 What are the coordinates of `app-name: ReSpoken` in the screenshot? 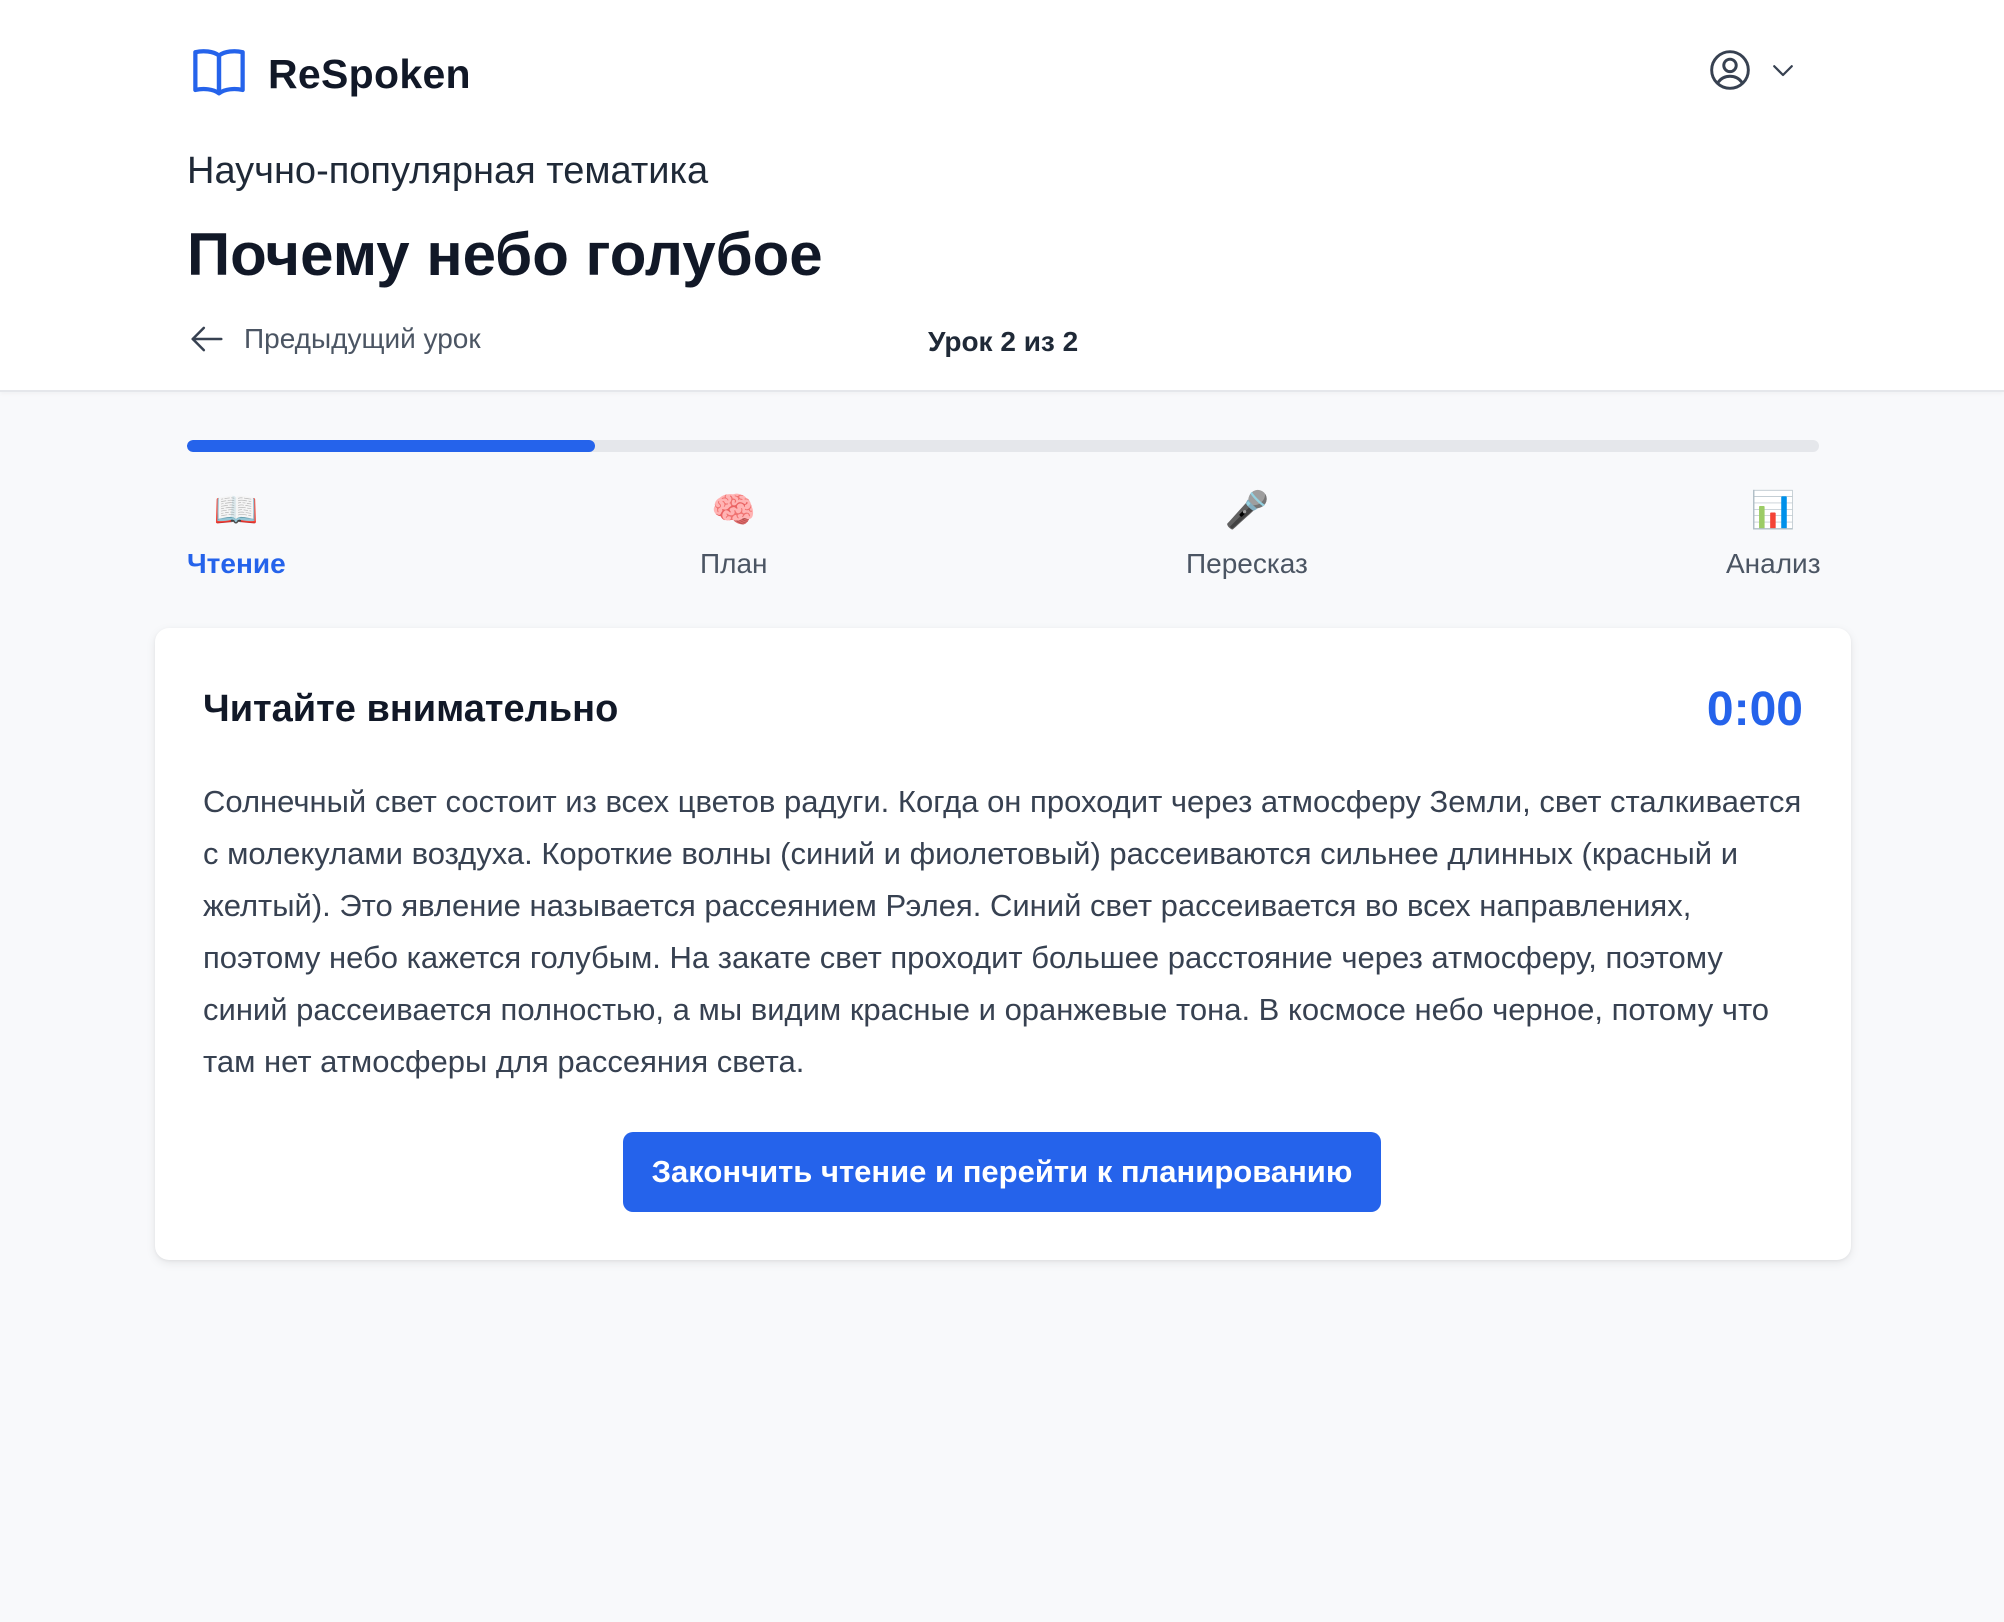 It's located at (369, 74).